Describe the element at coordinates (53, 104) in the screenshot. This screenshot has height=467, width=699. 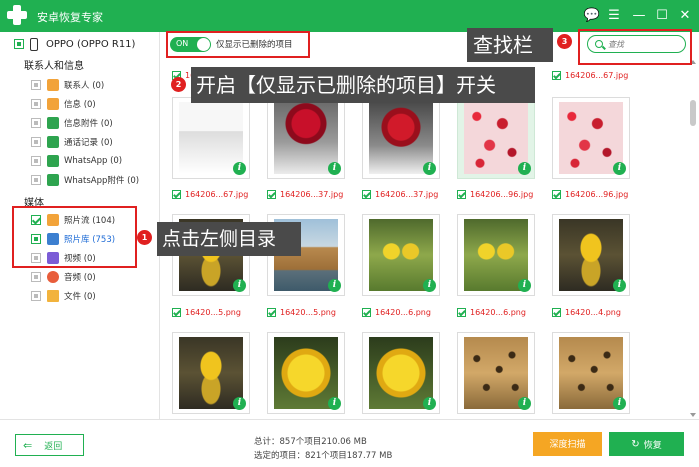
I see `message-icon` at that location.